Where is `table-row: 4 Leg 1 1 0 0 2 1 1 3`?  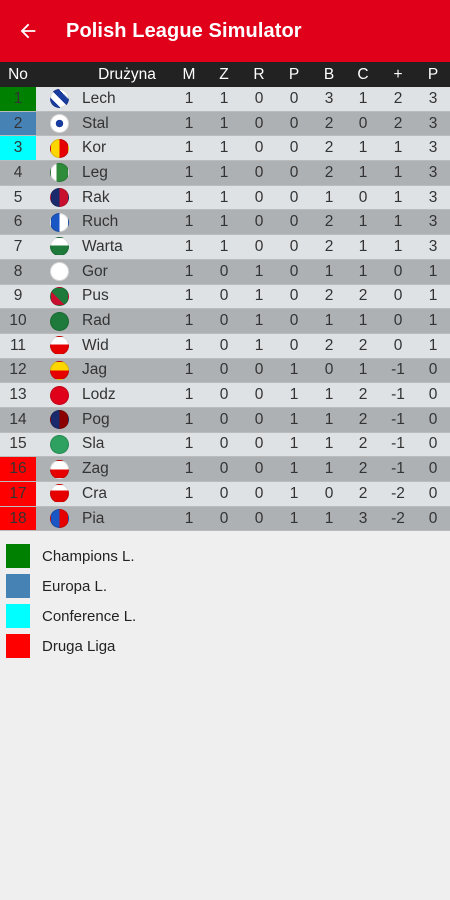 table-row: 4 Leg 1 1 0 0 2 1 1 3 is located at coordinates (225, 173).